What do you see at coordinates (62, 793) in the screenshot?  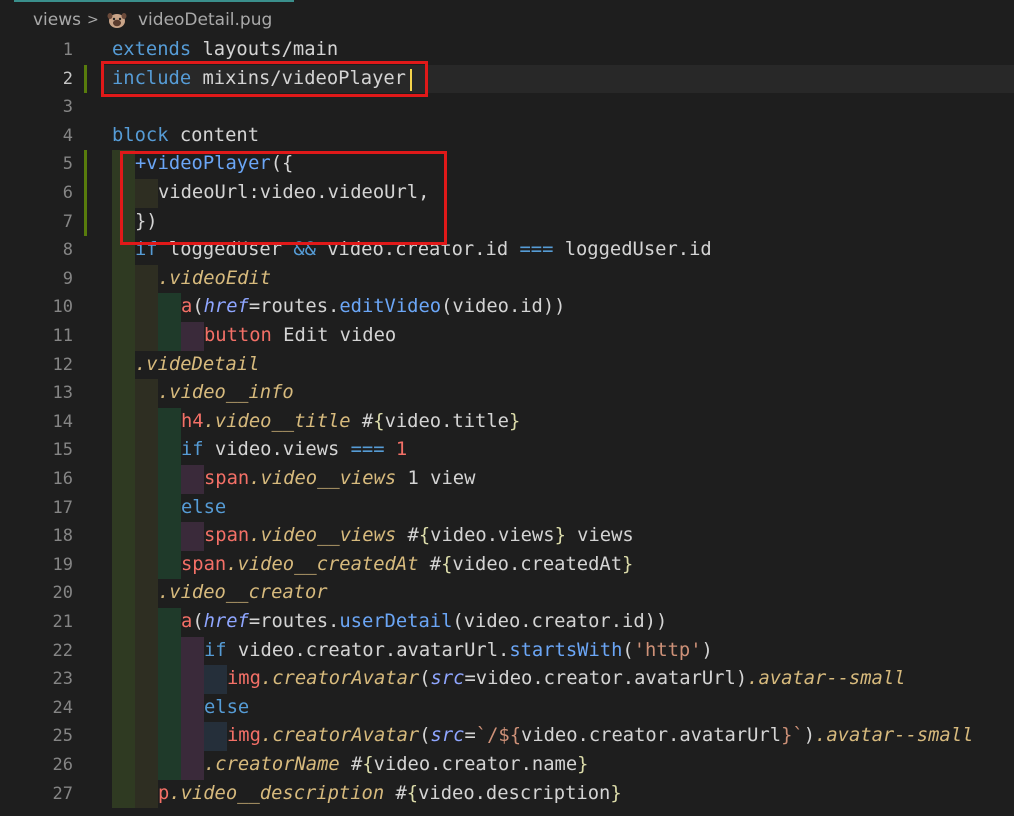 I see `line-number: 27` at bounding box center [62, 793].